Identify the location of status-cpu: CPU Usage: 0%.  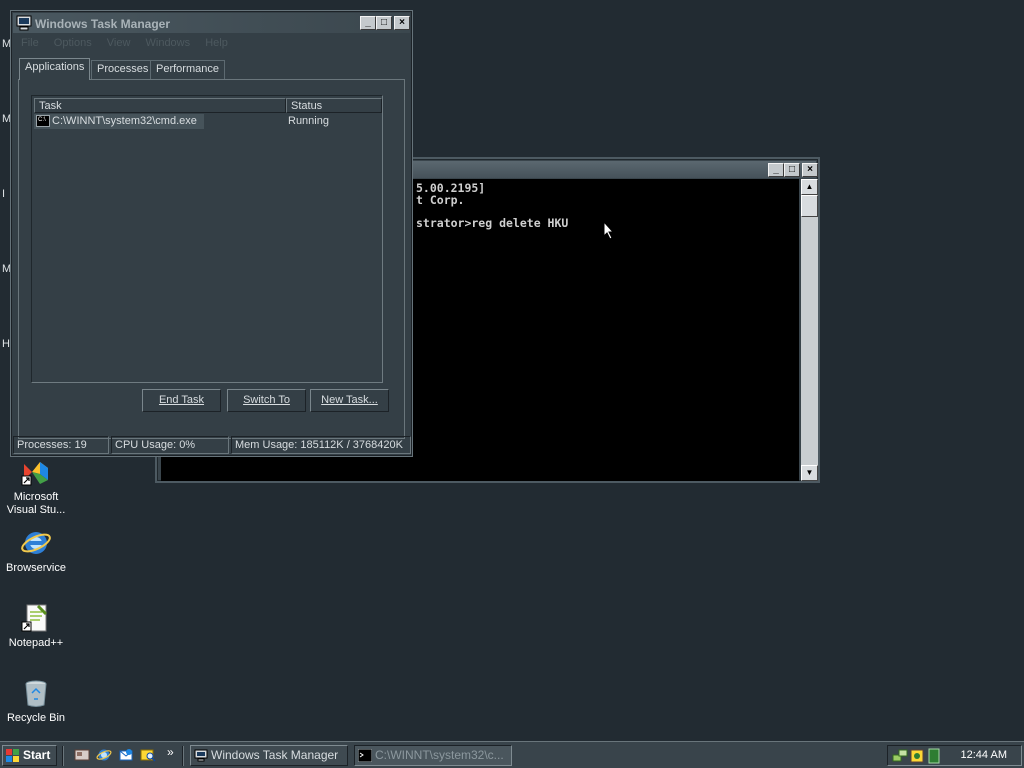
(170, 445).